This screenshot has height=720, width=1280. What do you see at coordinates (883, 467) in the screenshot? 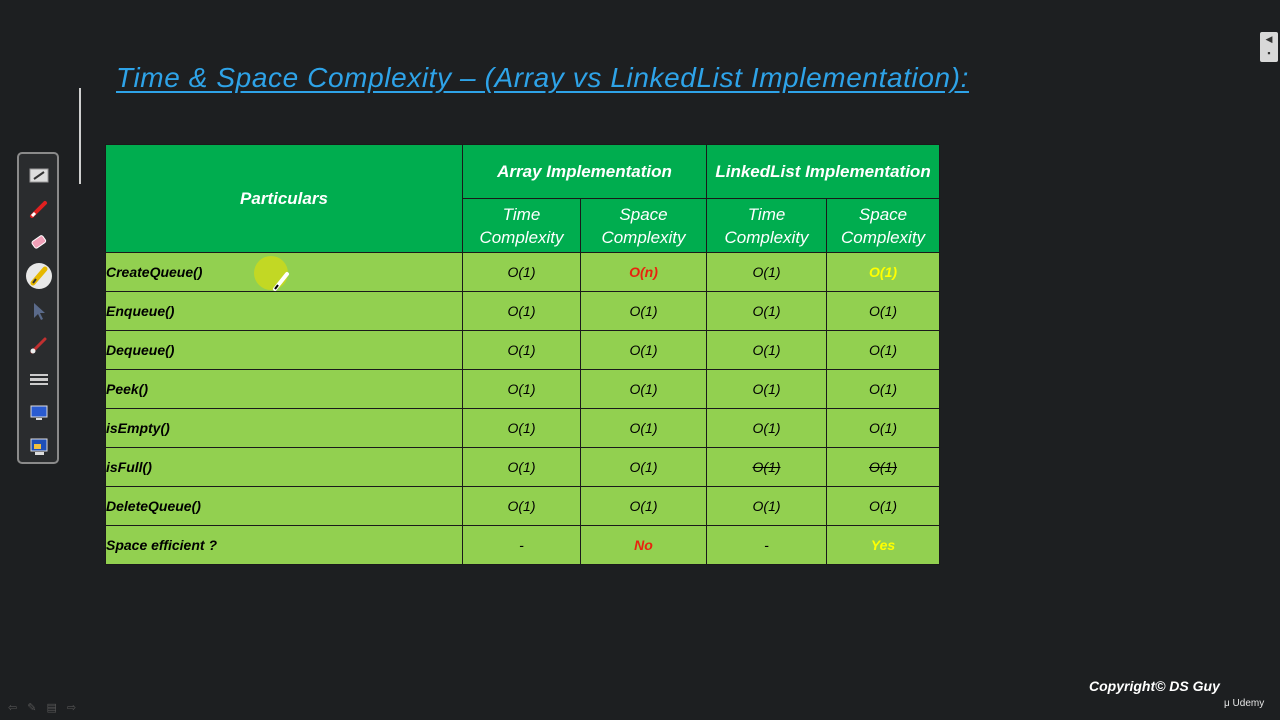
I see `linked-space-cell-struck: O(1)` at bounding box center [883, 467].